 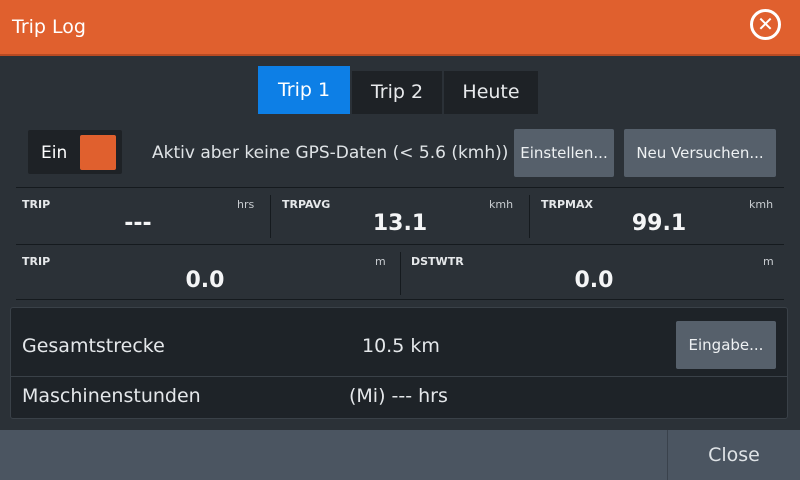 I want to click on engine-hours-value: (Mi) --- hrs, so click(x=398, y=396).